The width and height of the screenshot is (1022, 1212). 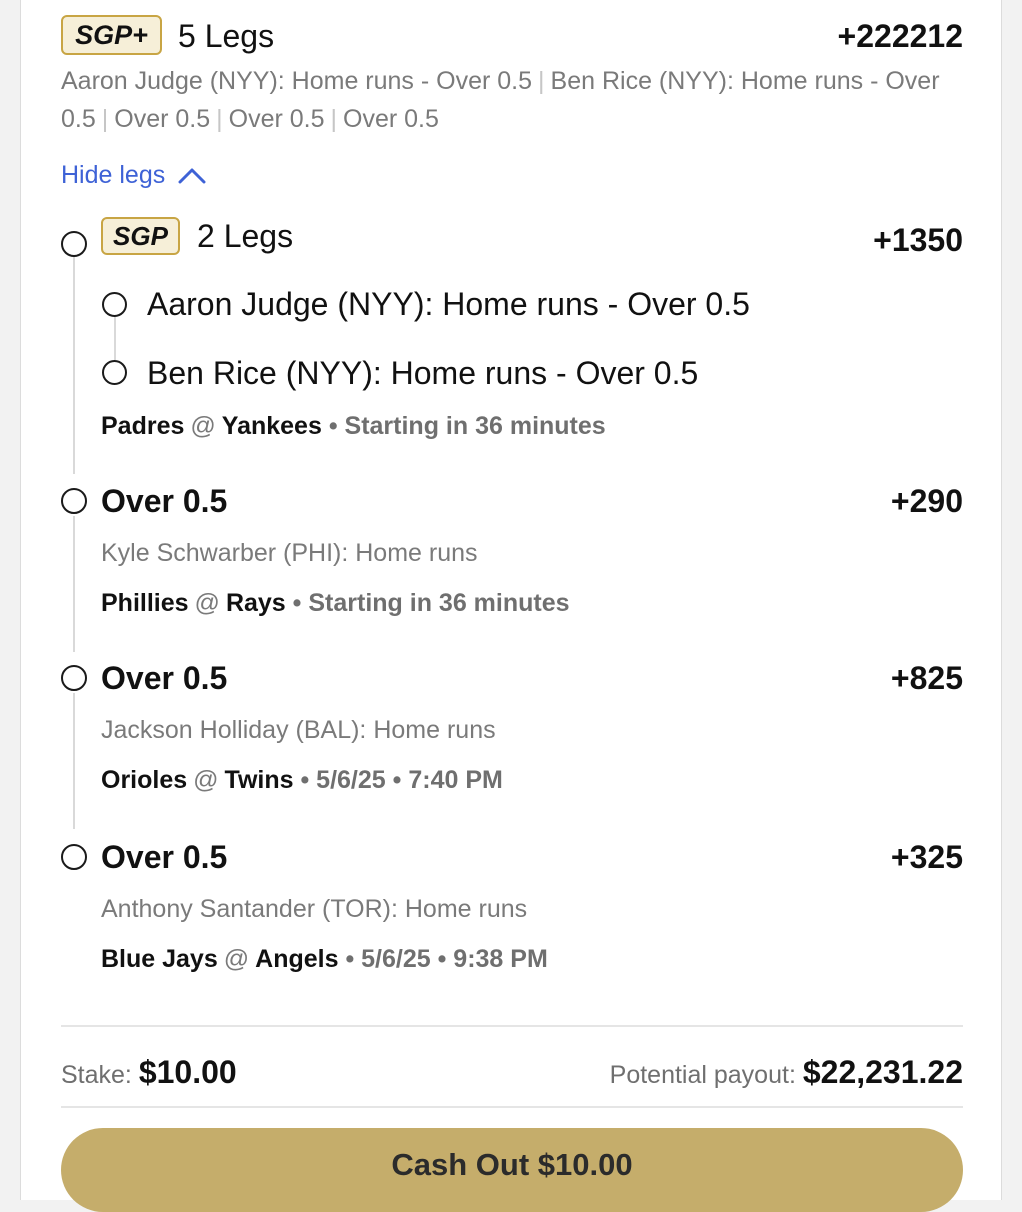 I want to click on game-info: Phillies @ Rays • Starting in 36 minutes, so click(x=335, y=603).